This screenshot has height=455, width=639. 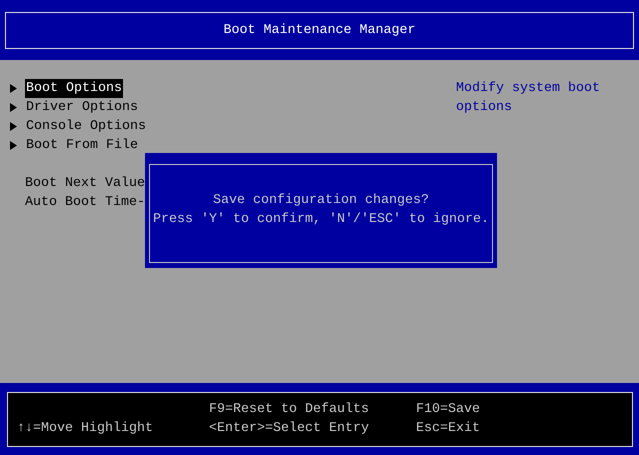 I want to click on setting-label: Auto Boot Time-, so click(x=85, y=202).